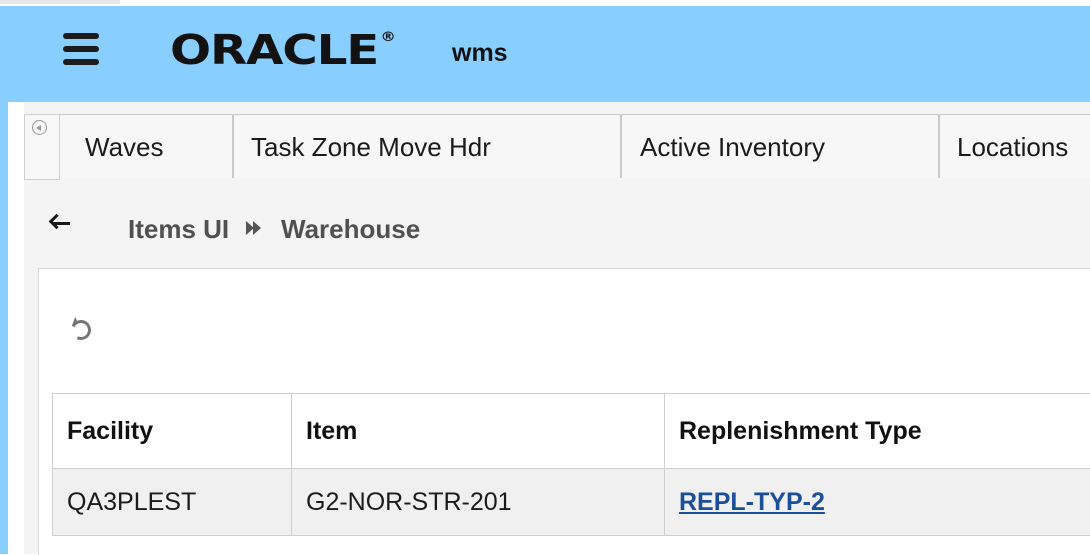 This screenshot has height=555, width=1090. What do you see at coordinates (350, 229) in the screenshot?
I see `breadcrumb-warehouse: Warehouse` at bounding box center [350, 229].